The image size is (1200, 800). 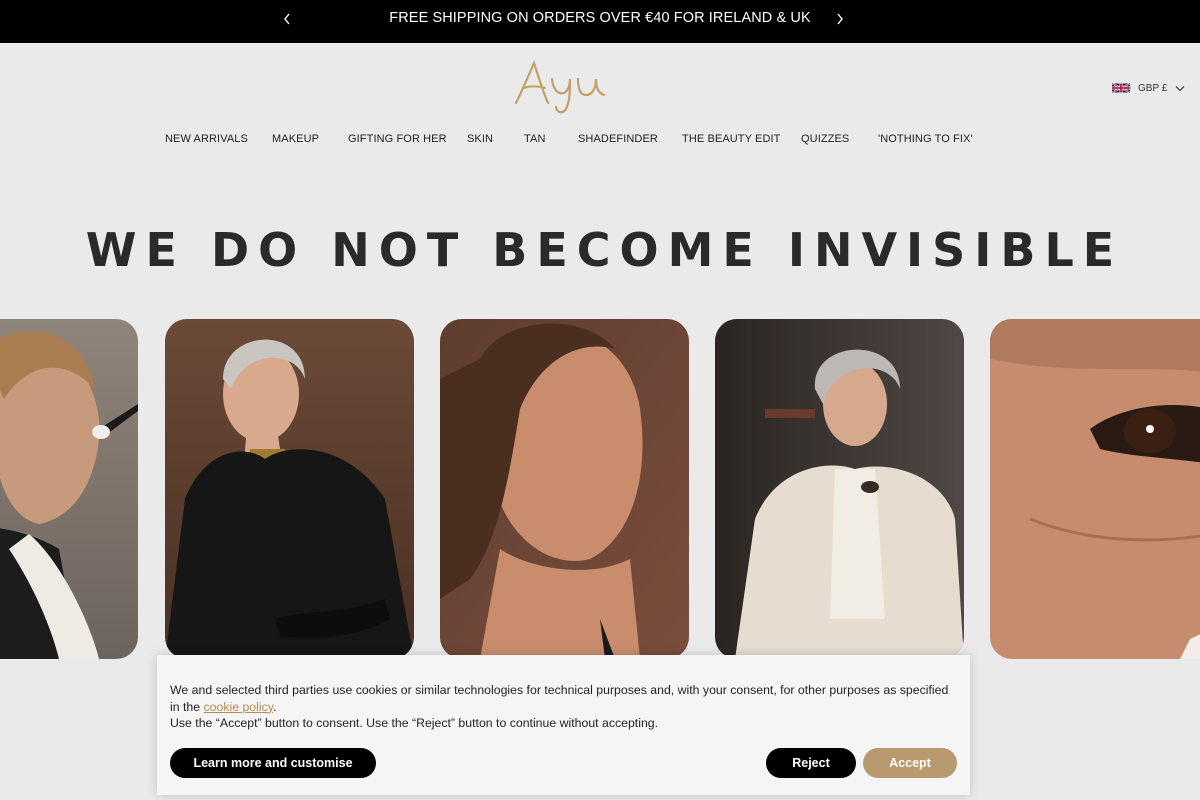 What do you see at coordinates (480, 139) in the screenshot?
I see `nav-skin: SKIN` at bounding box center [480, 139].